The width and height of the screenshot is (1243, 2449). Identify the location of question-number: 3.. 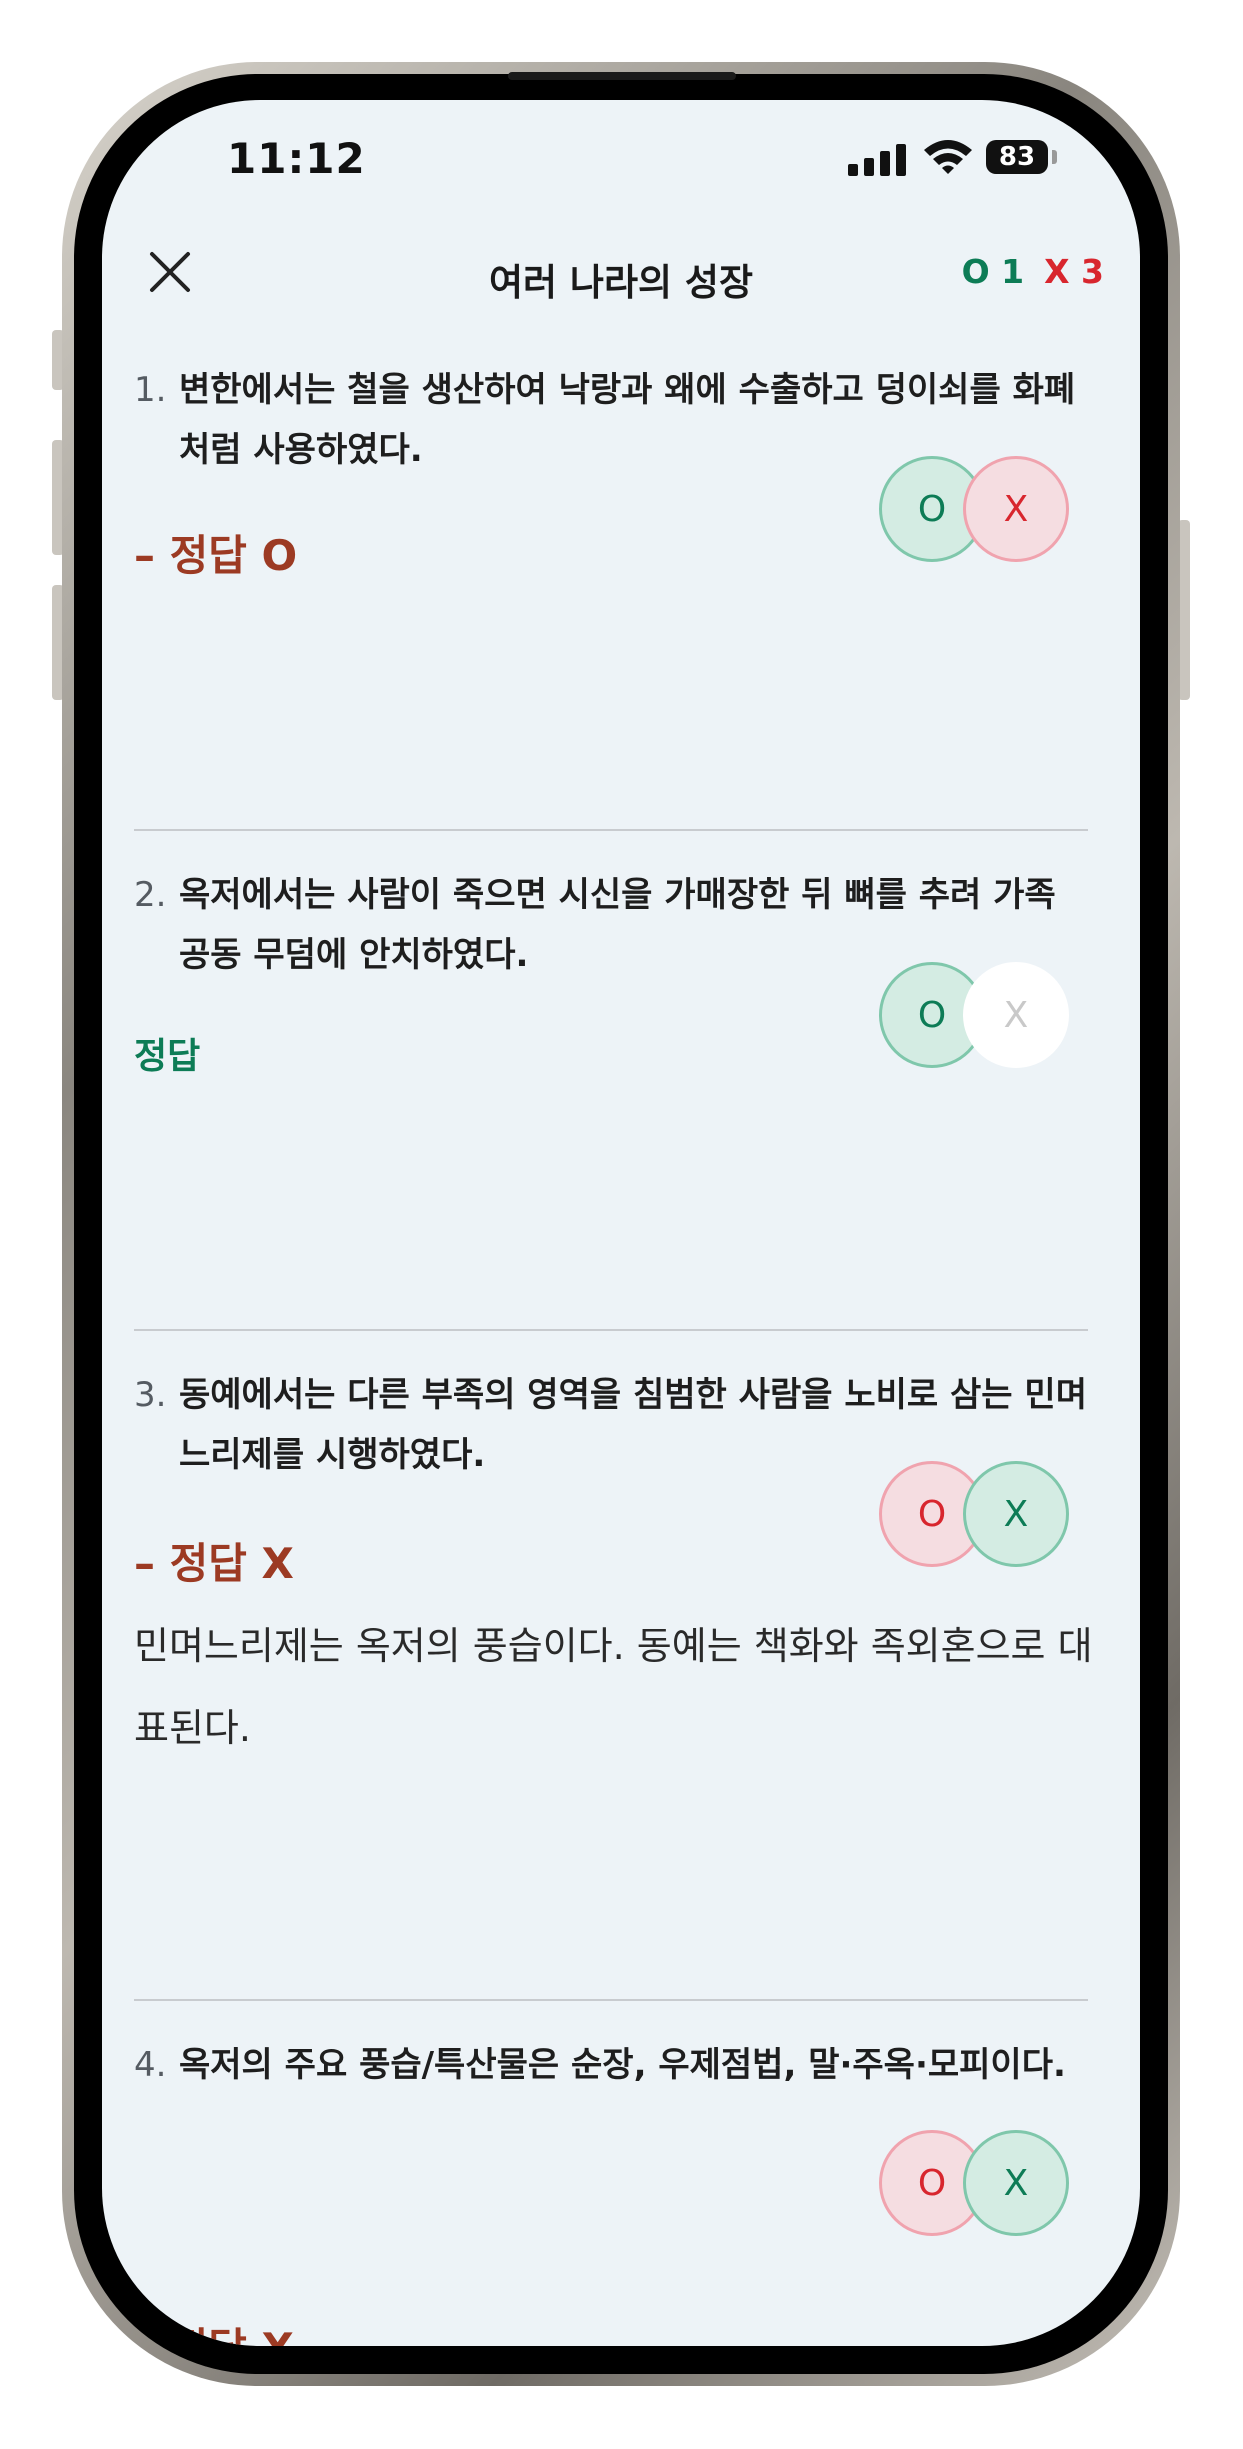
(150, 1395).